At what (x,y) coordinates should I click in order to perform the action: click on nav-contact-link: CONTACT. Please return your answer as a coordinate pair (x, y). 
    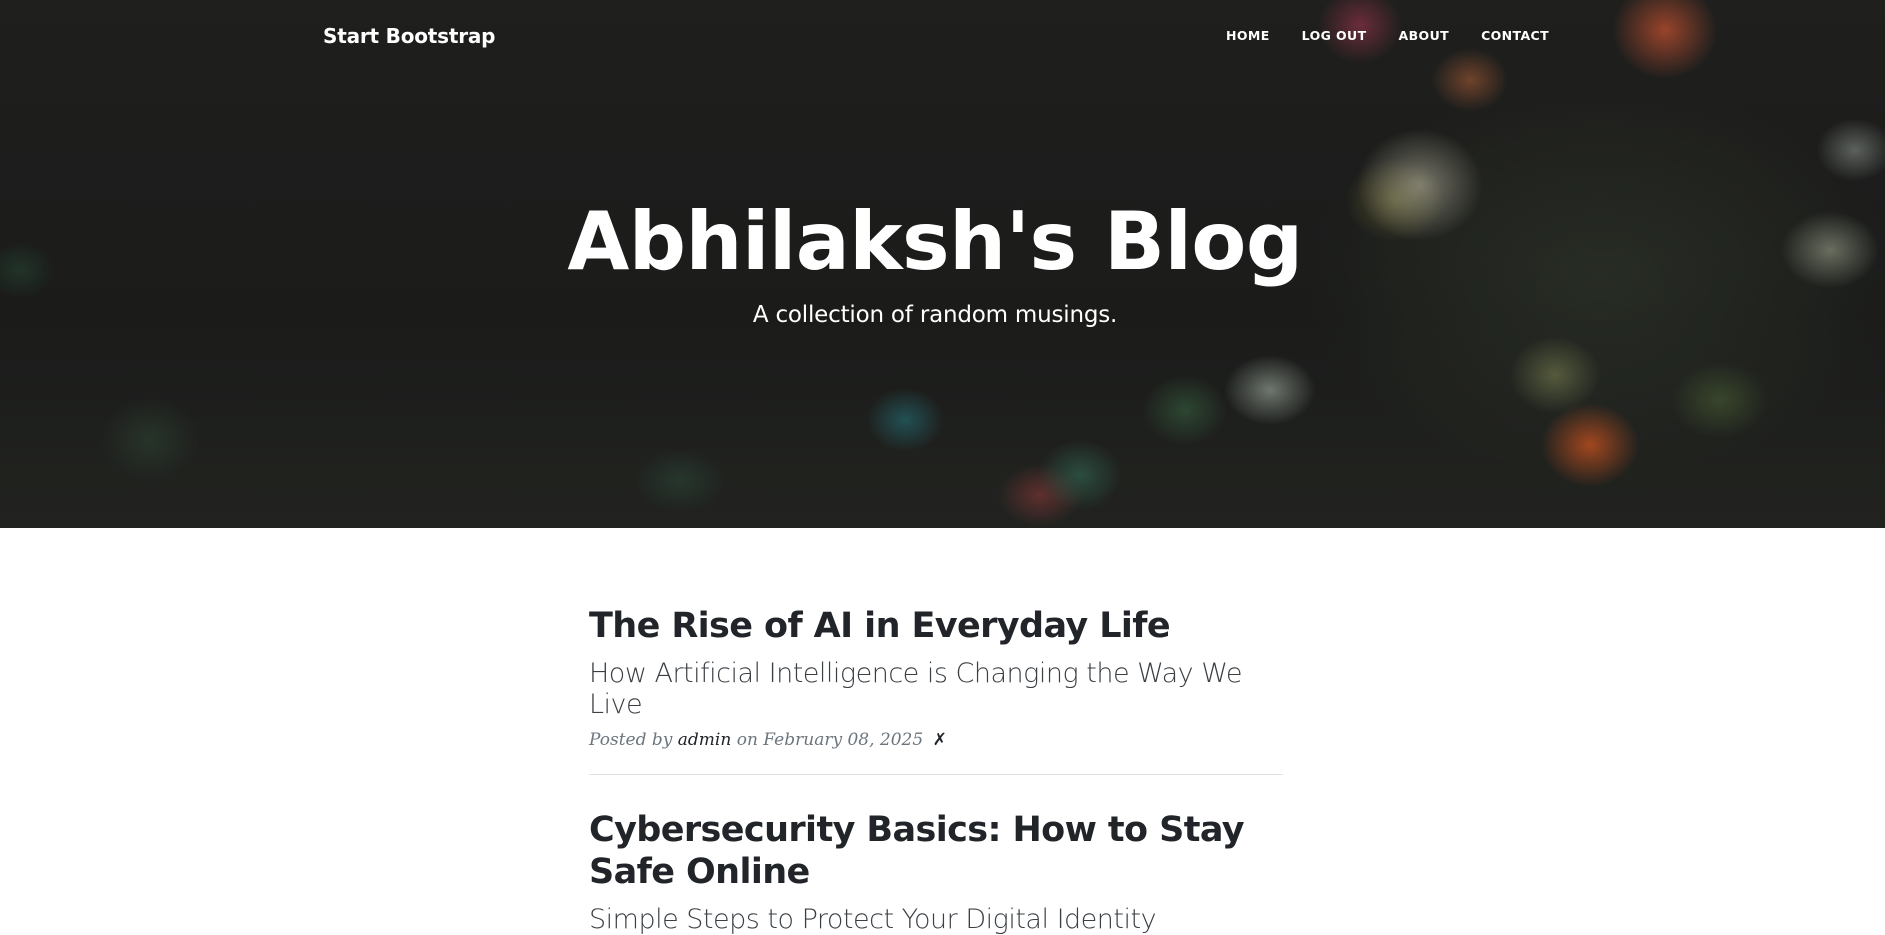
    Looking at the image, I should click on (1515, 35).